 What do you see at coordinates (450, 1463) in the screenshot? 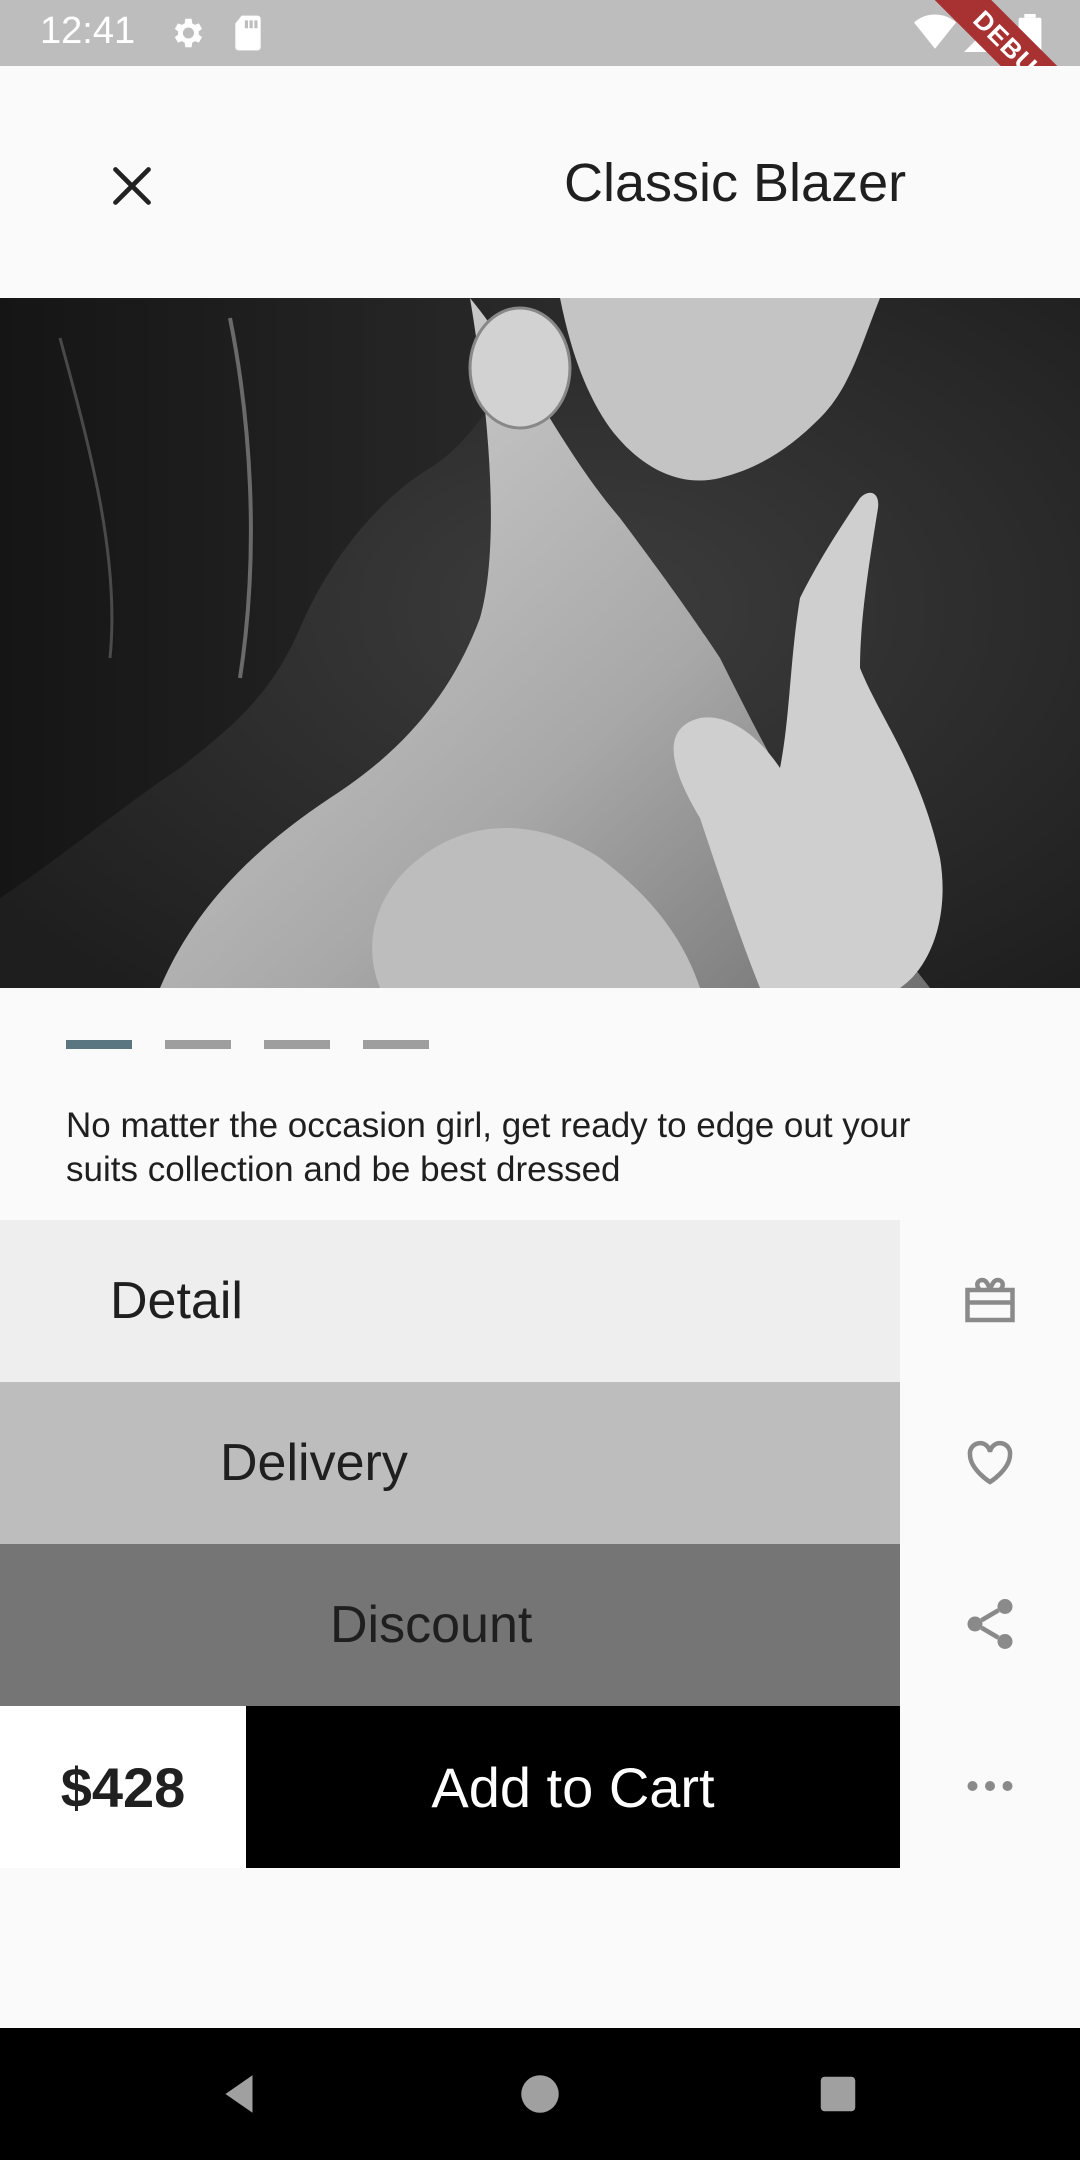
I see `delivery-row: Delivery` at bounding box center [450, 1463].